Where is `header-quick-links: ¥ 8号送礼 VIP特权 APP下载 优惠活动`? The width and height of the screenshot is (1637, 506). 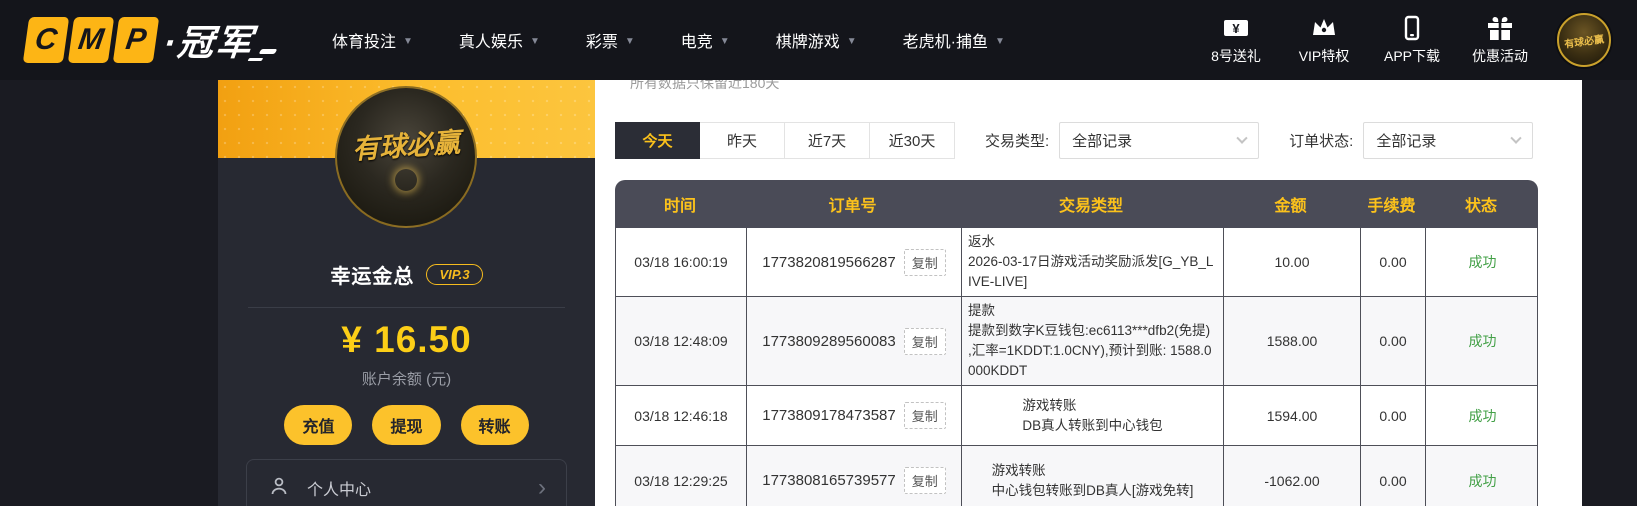
header-quick-links: ¥ 8号送礼 VIP特权 APP下载 优惠活动 is located at coordinates (1368, 40).